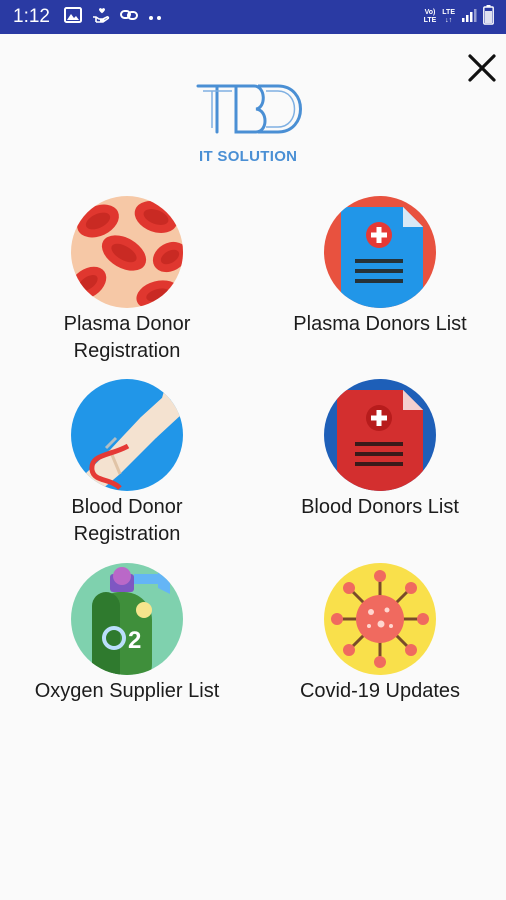 The width and height of the screenshot is (506, 900). What do you see at coordinates (127, 252) in the screenshot?
I see `red-blood-cells-icon` at bounding box center [127, 252].